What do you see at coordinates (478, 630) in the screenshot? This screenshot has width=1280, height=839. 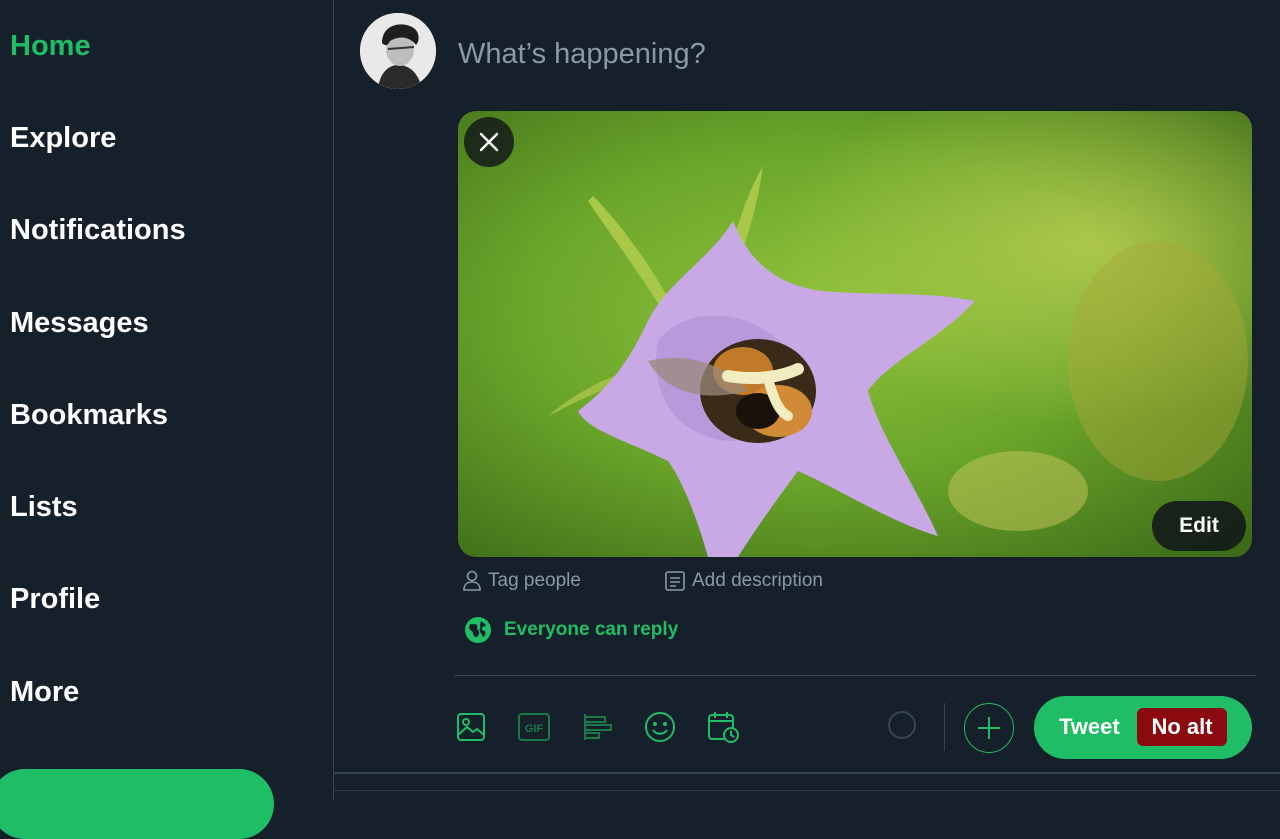 I see `globe-icon` at bounding box center [478, 630].